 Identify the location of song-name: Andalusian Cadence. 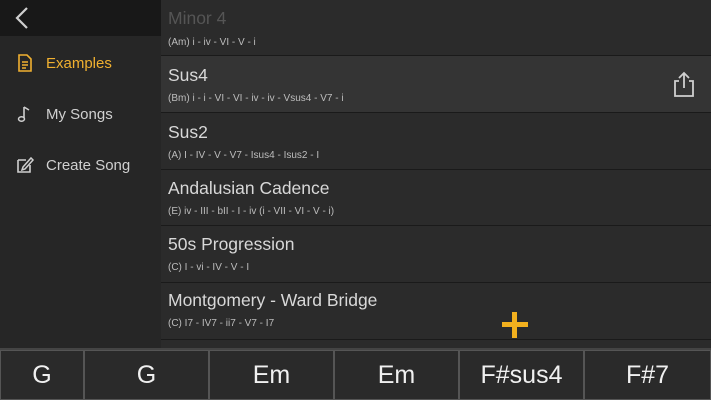
(249, 188).